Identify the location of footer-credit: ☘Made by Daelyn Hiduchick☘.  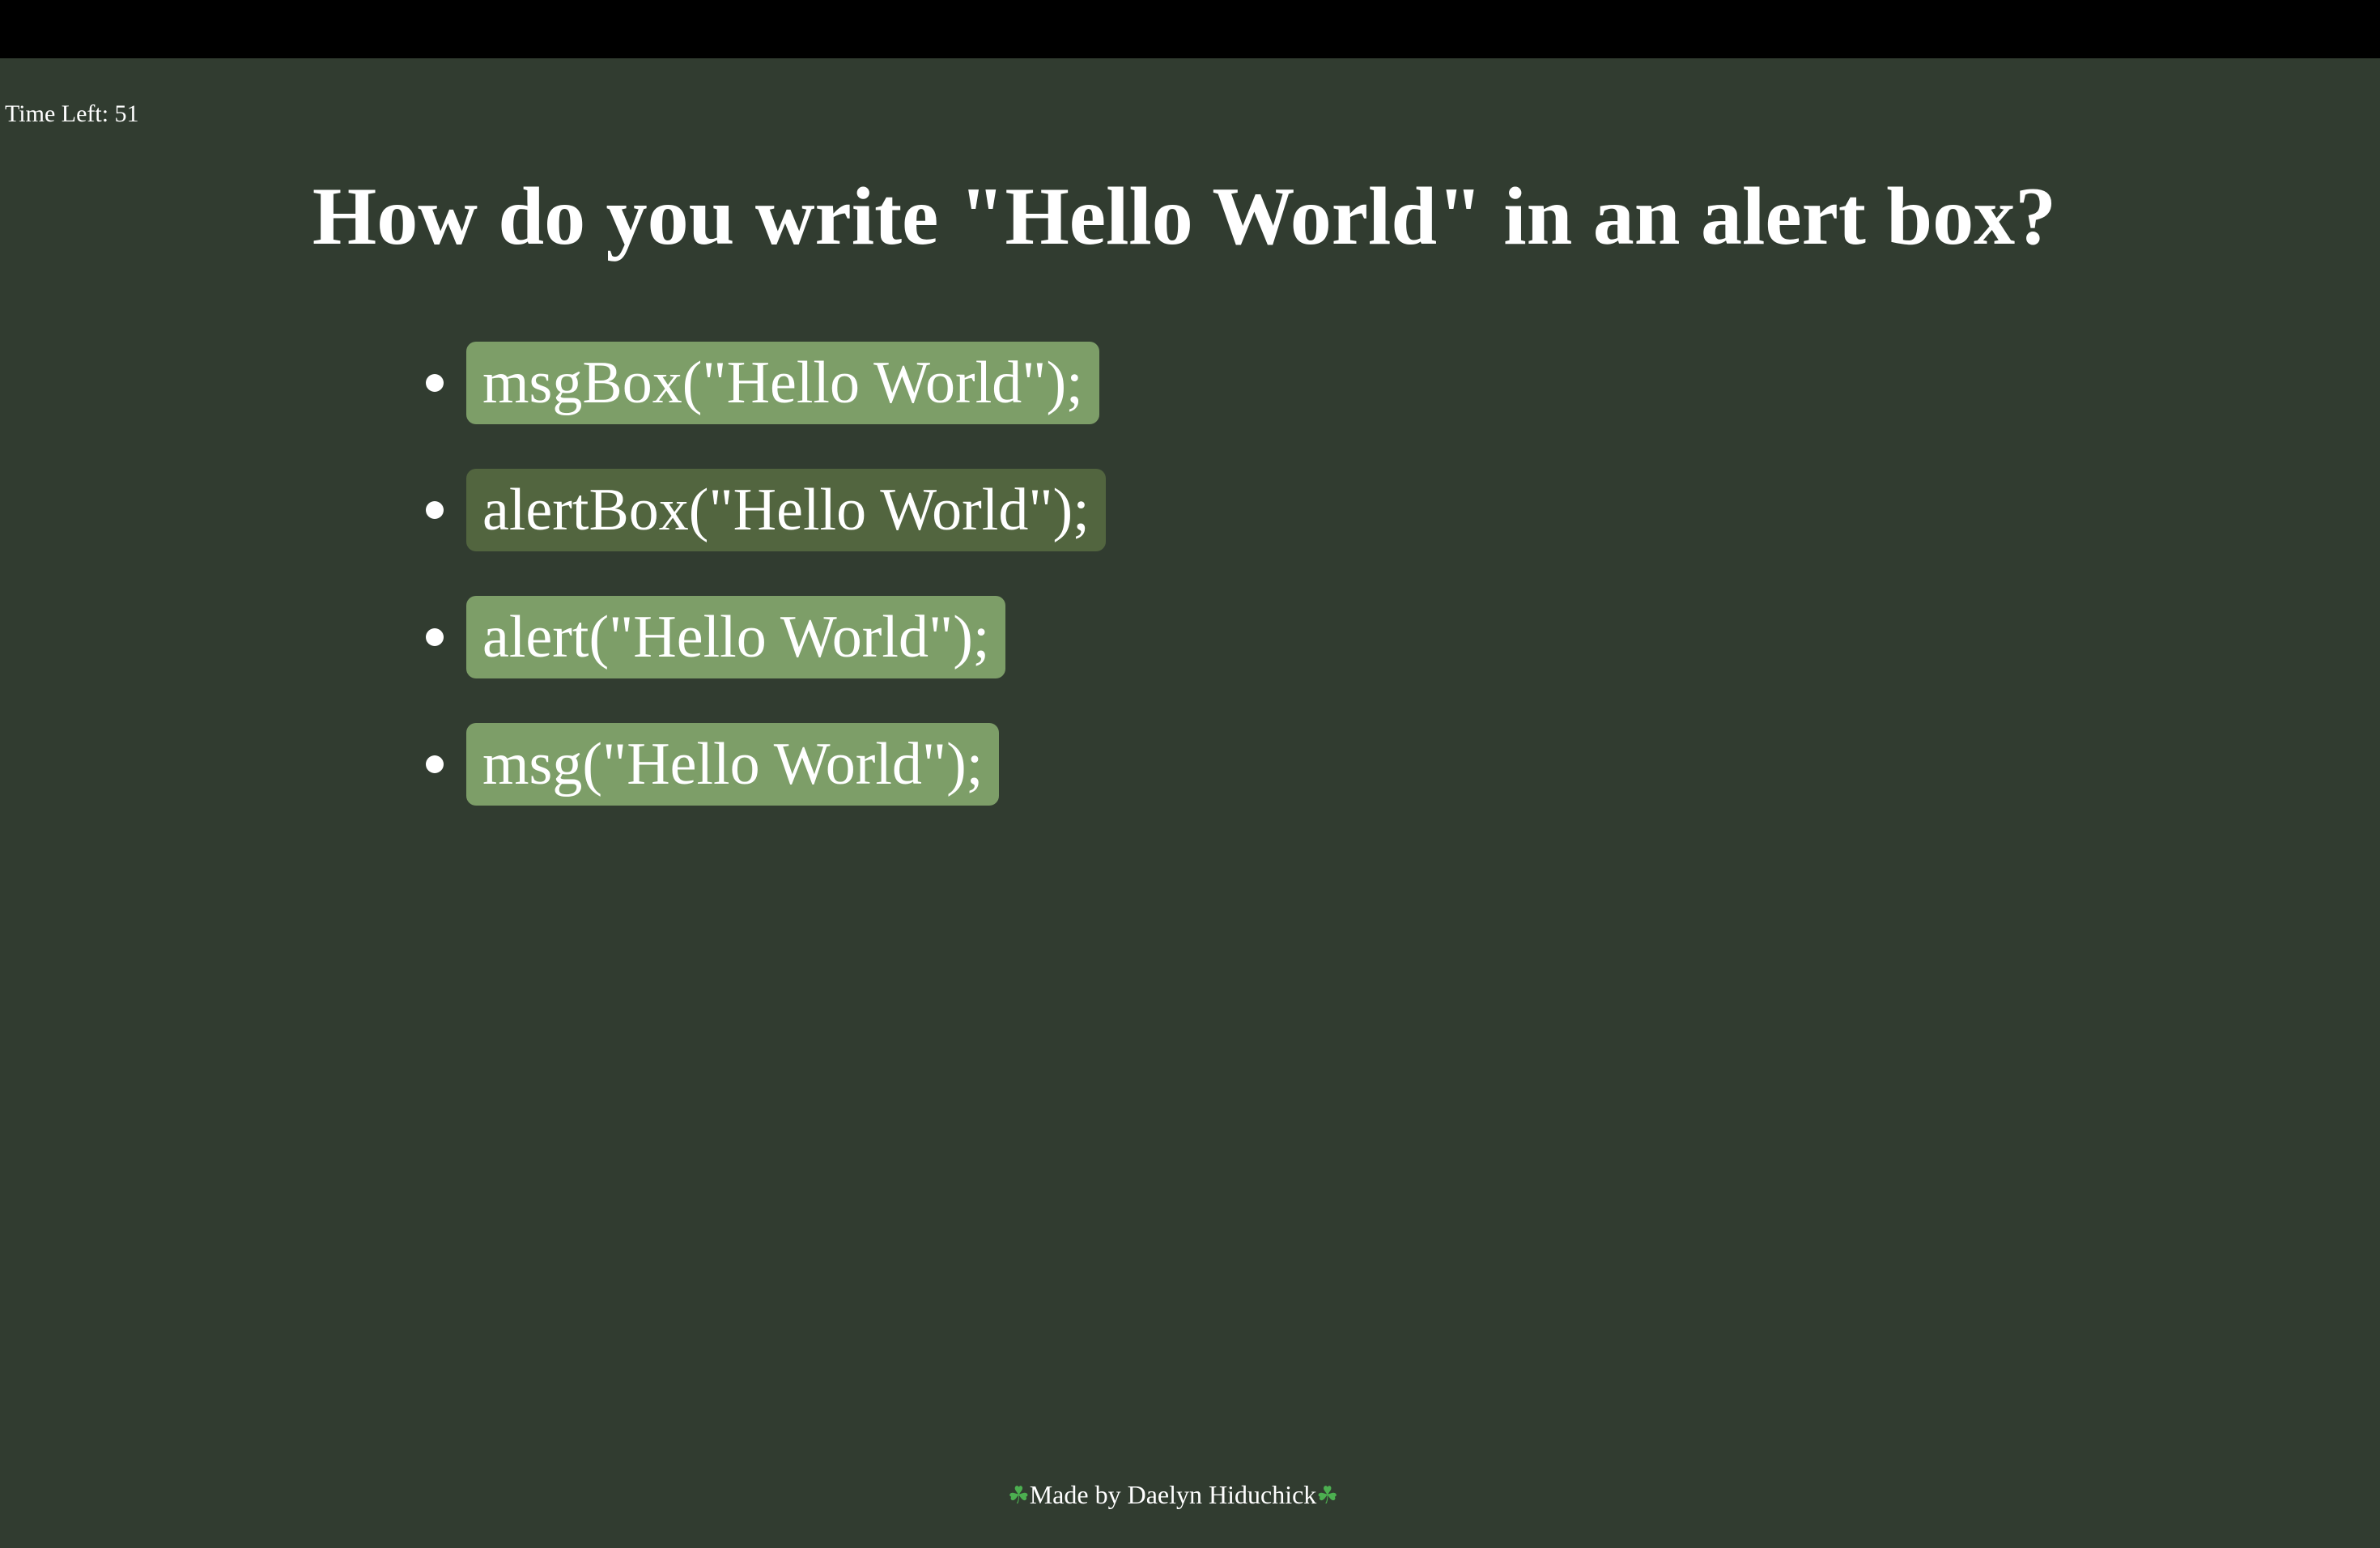
(1173, 1495).